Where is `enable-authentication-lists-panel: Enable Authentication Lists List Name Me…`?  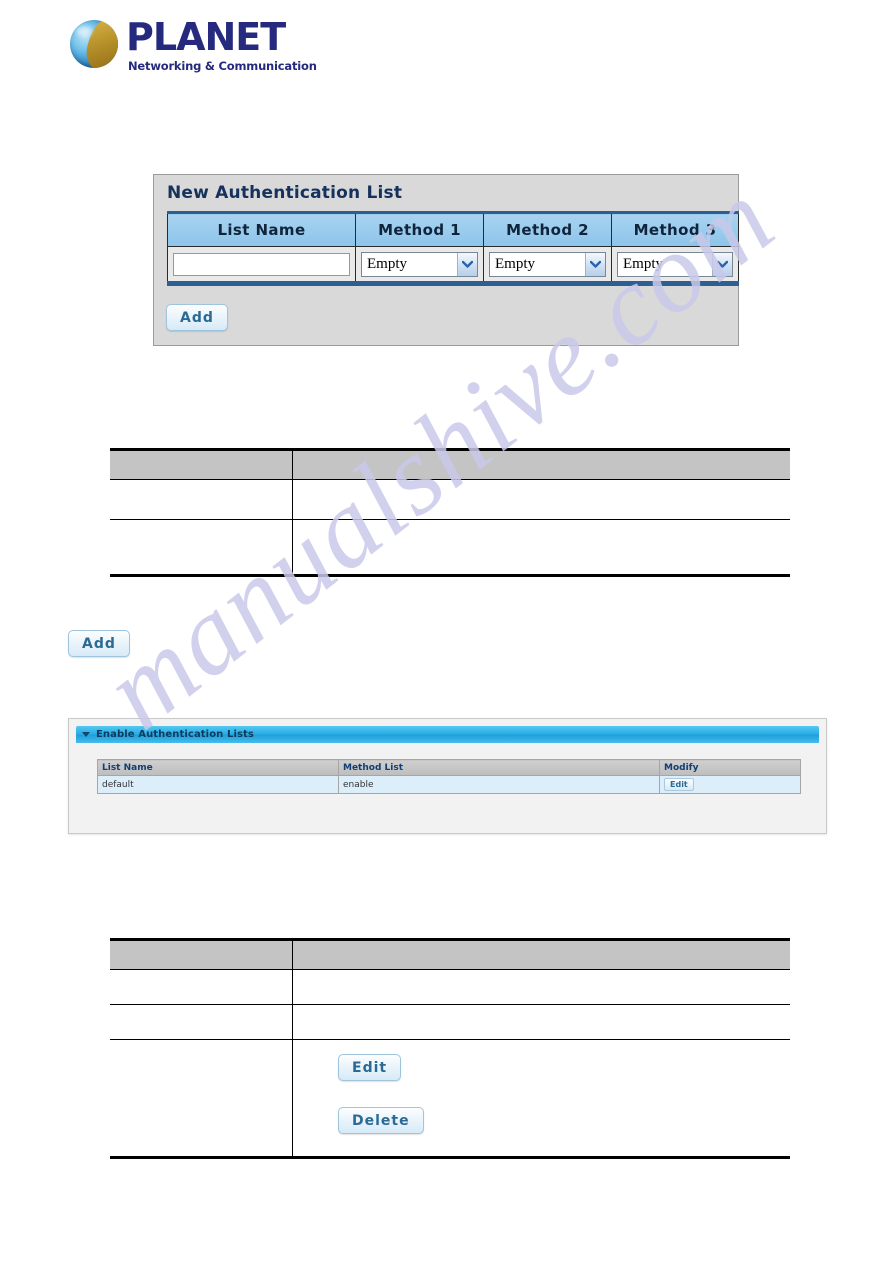 enable-authentication-lists-panel: Enable Authentication Lists List Name Me… is located at coordinates (447, 776).